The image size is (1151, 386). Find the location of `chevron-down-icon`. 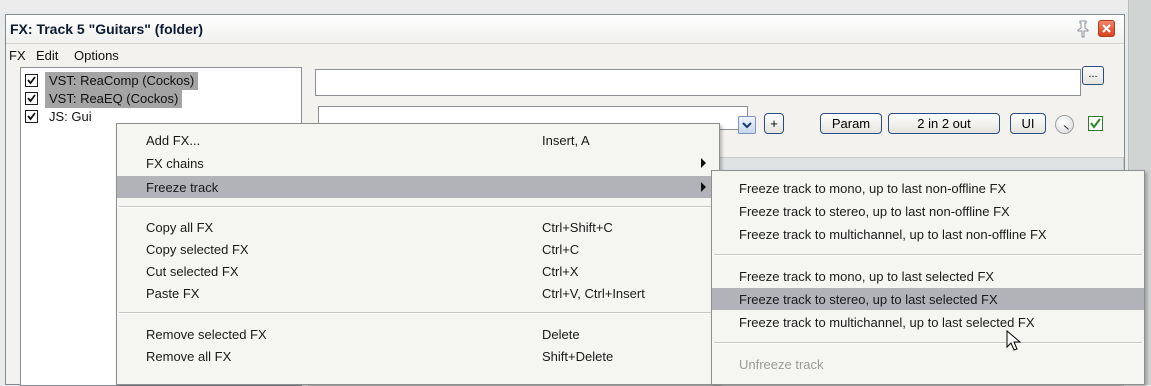

chevron-down-icon is located at coordinates (747, 125).